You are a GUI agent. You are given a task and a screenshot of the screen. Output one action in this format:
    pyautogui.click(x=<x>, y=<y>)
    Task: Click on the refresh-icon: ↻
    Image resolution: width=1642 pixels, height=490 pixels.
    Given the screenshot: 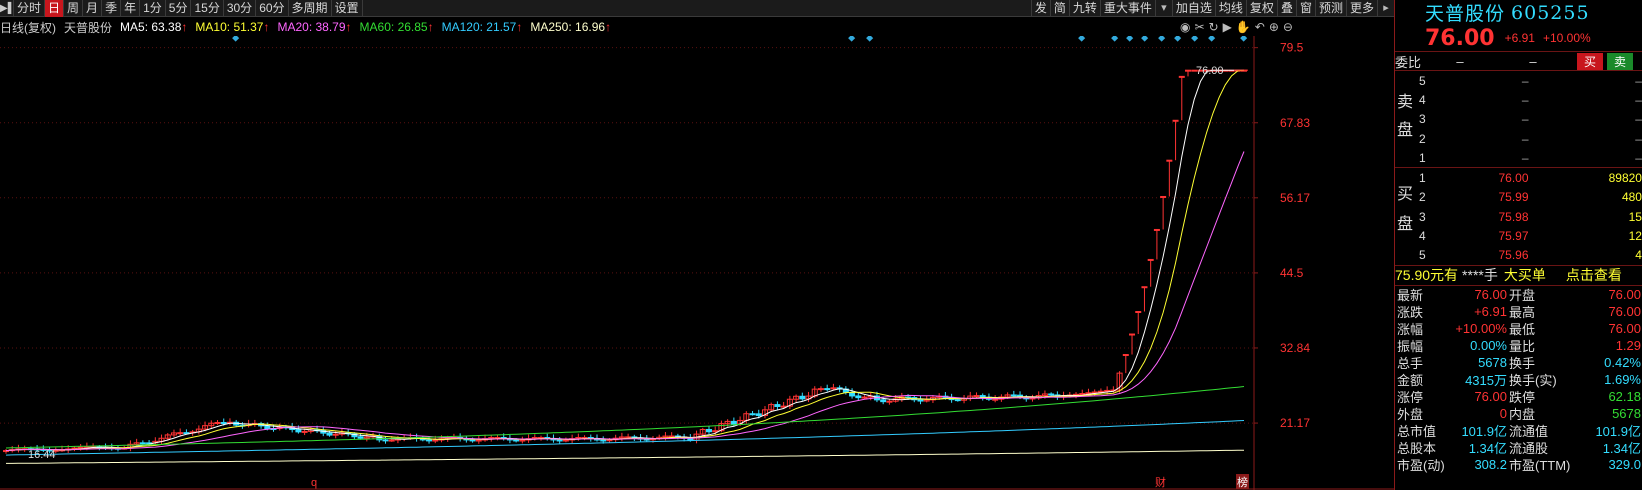 What is the action you would take?
    pyautogui.click(x=1214, y=27)
    